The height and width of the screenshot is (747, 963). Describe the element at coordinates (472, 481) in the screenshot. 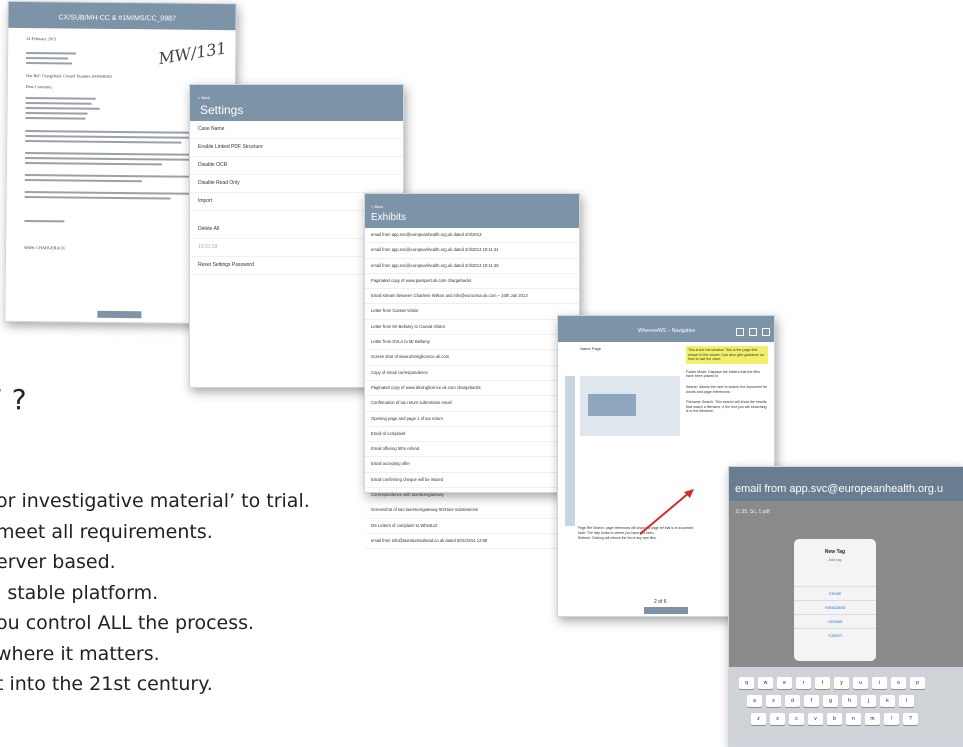

I see `exhibit-row: Email confirming cheque will be issued` at that location.